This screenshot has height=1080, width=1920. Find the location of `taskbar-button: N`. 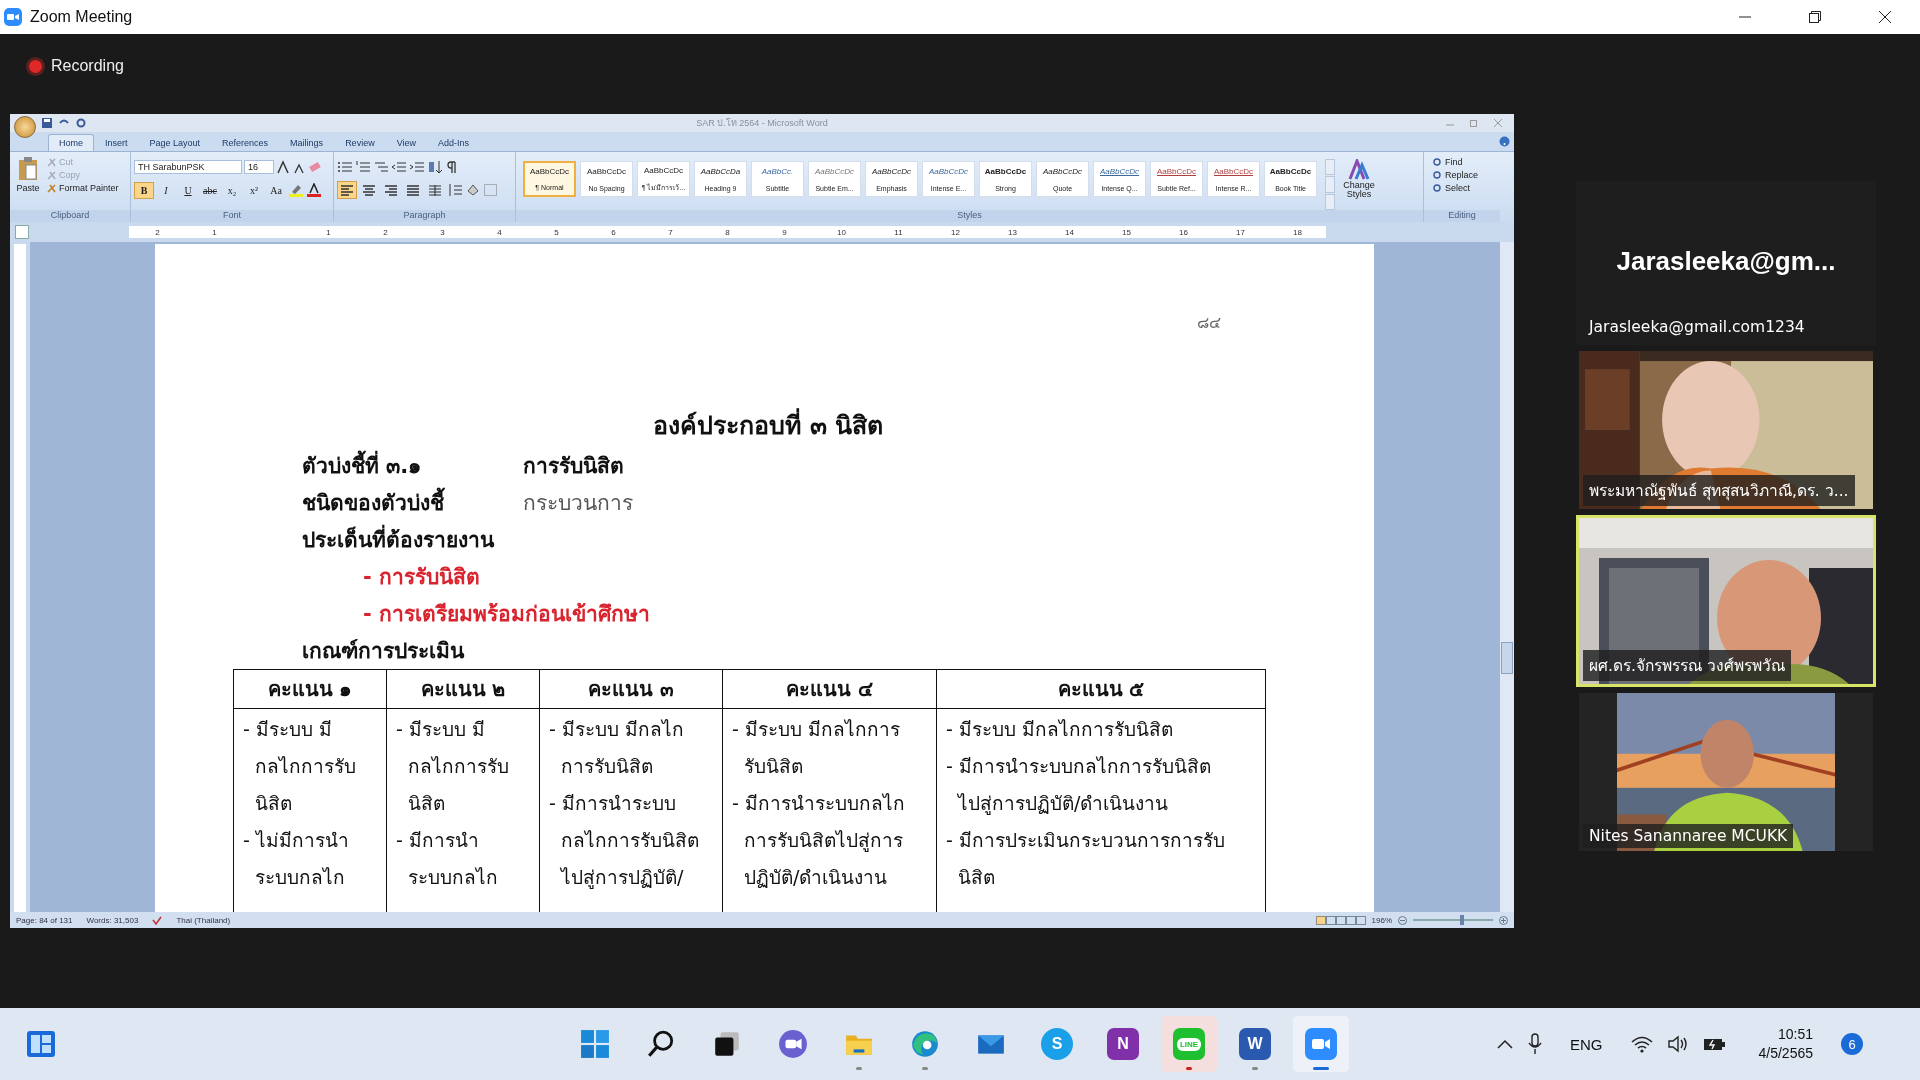

taskbar-button: N is located at coordinates (1123, 1044).